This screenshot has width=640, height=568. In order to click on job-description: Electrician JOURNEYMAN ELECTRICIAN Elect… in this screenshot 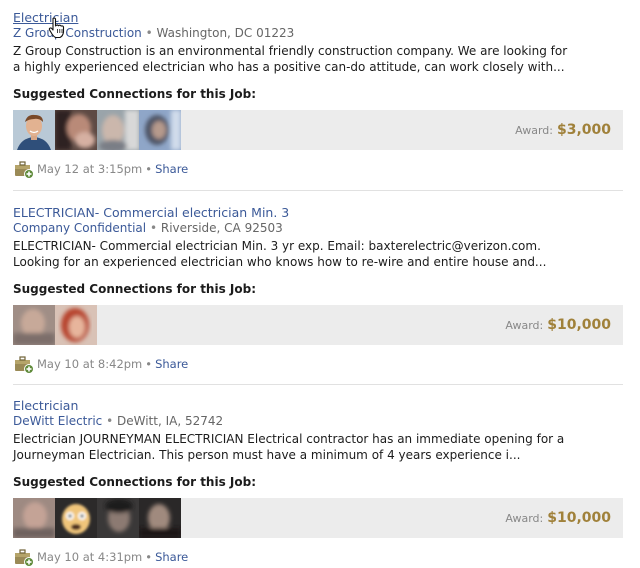, I will do `click(293, 447)`.